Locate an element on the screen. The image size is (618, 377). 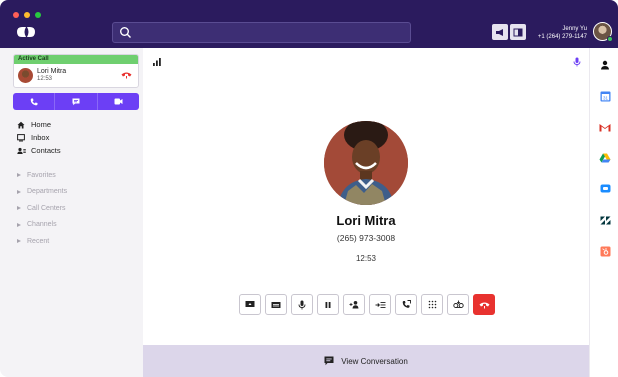
hold-button is located at coordinates (328, 304).